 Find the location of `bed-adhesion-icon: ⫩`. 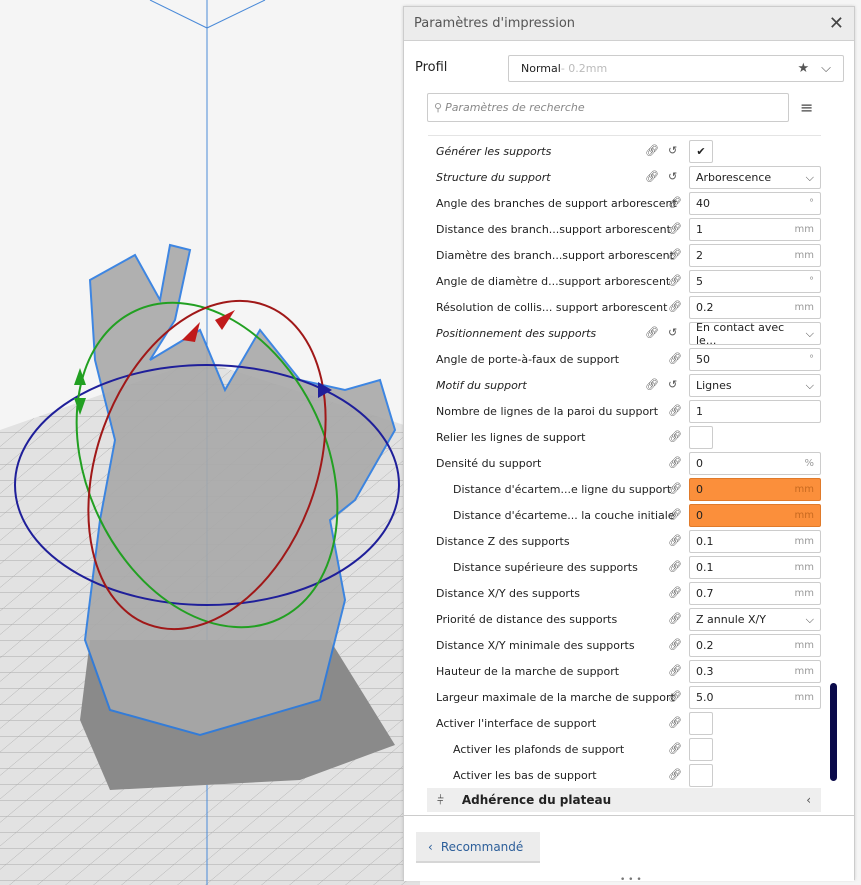

bed-adhesion-icon: ⫩ is located at coordinates (440, 799).